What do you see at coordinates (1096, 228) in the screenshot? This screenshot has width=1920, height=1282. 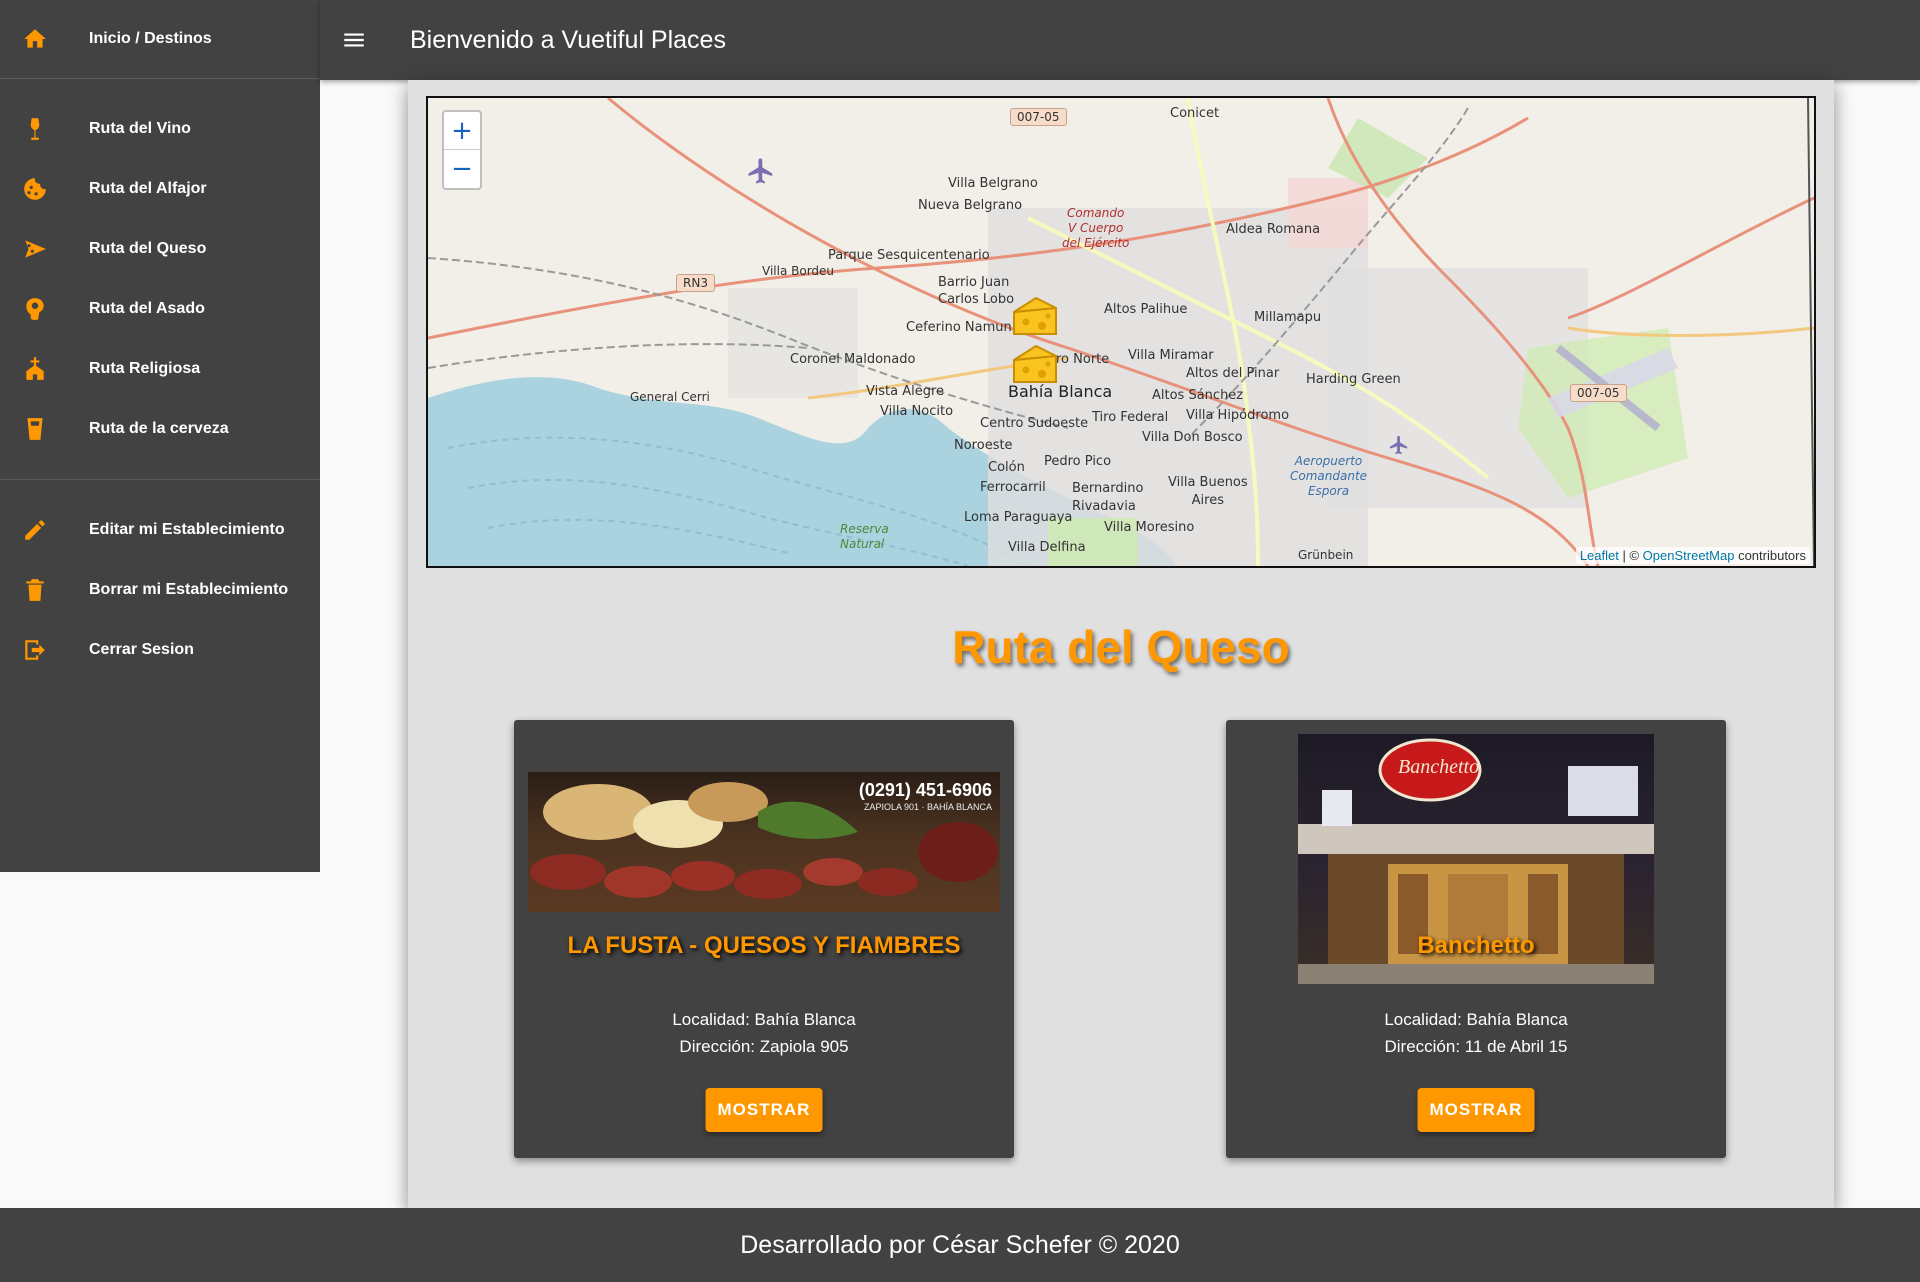 I see `map-label: Comando V Cuerpo del Ejército` at bounding box center [1096, 228].